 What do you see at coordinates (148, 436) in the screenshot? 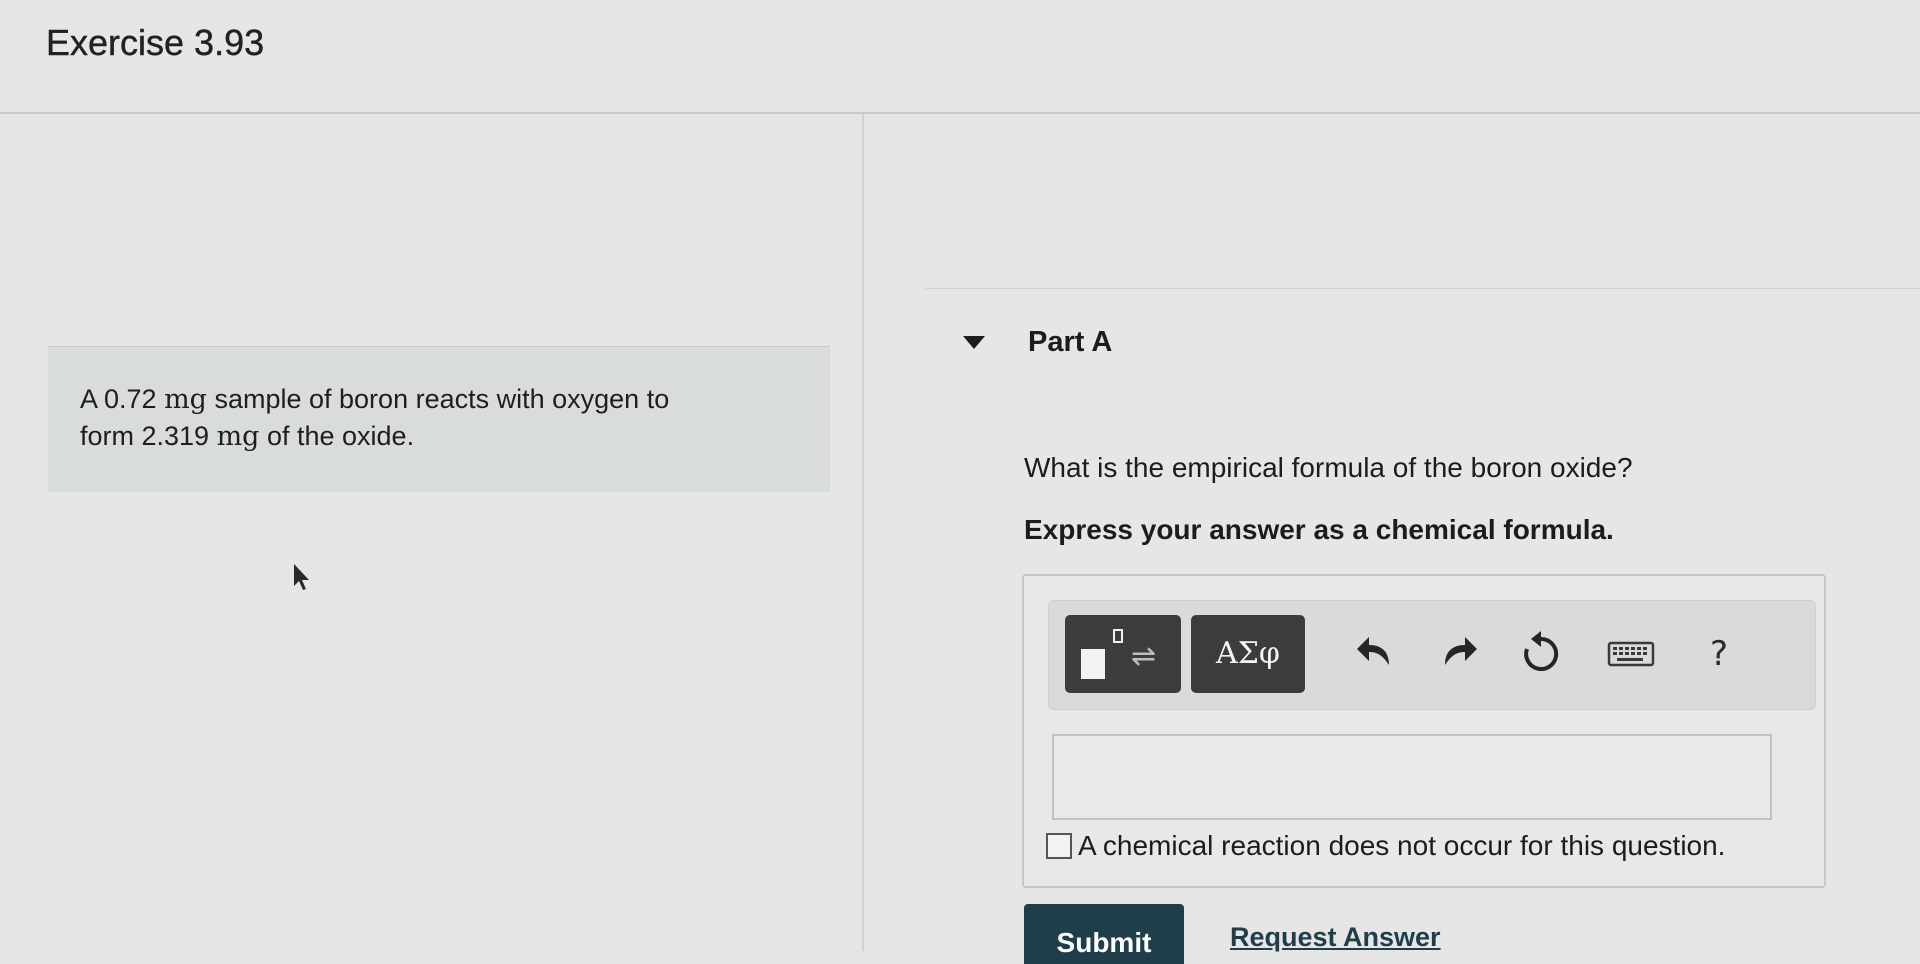
I see `problem-text: form 2.319` at bounding box center [148, 436].